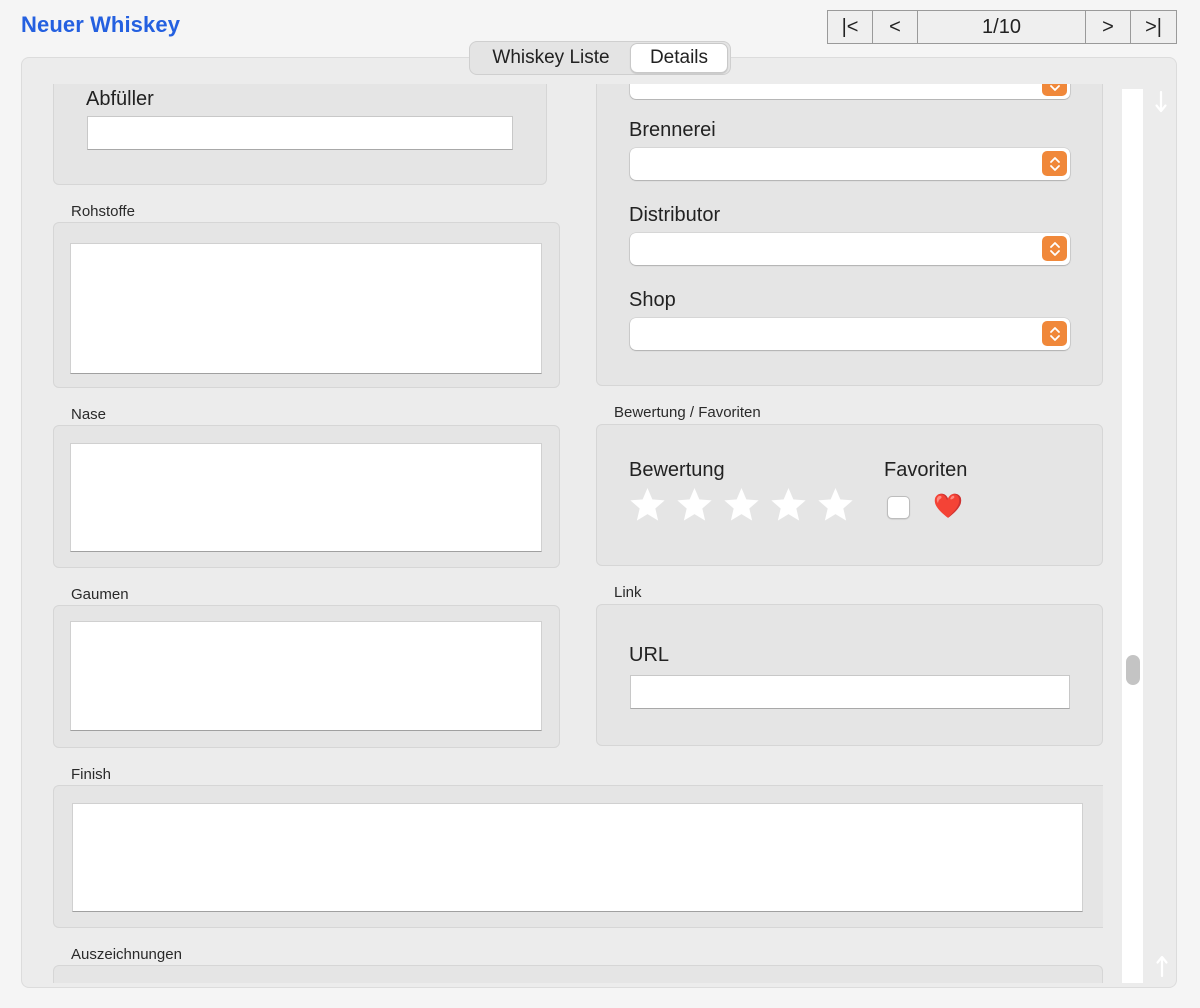 Image resolution: width=1200 pixels, height=1008 pixels. I want to click on arrow-down-icon, so click(1161, 102).